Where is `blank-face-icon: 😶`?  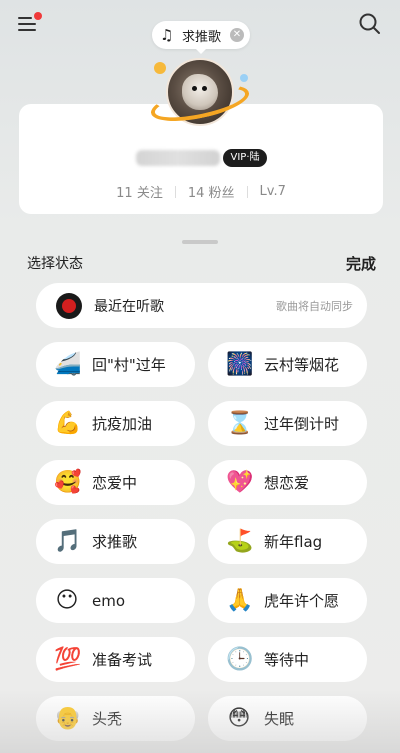
blank-face-icon: 😶 is located at coordinates (67, 600).